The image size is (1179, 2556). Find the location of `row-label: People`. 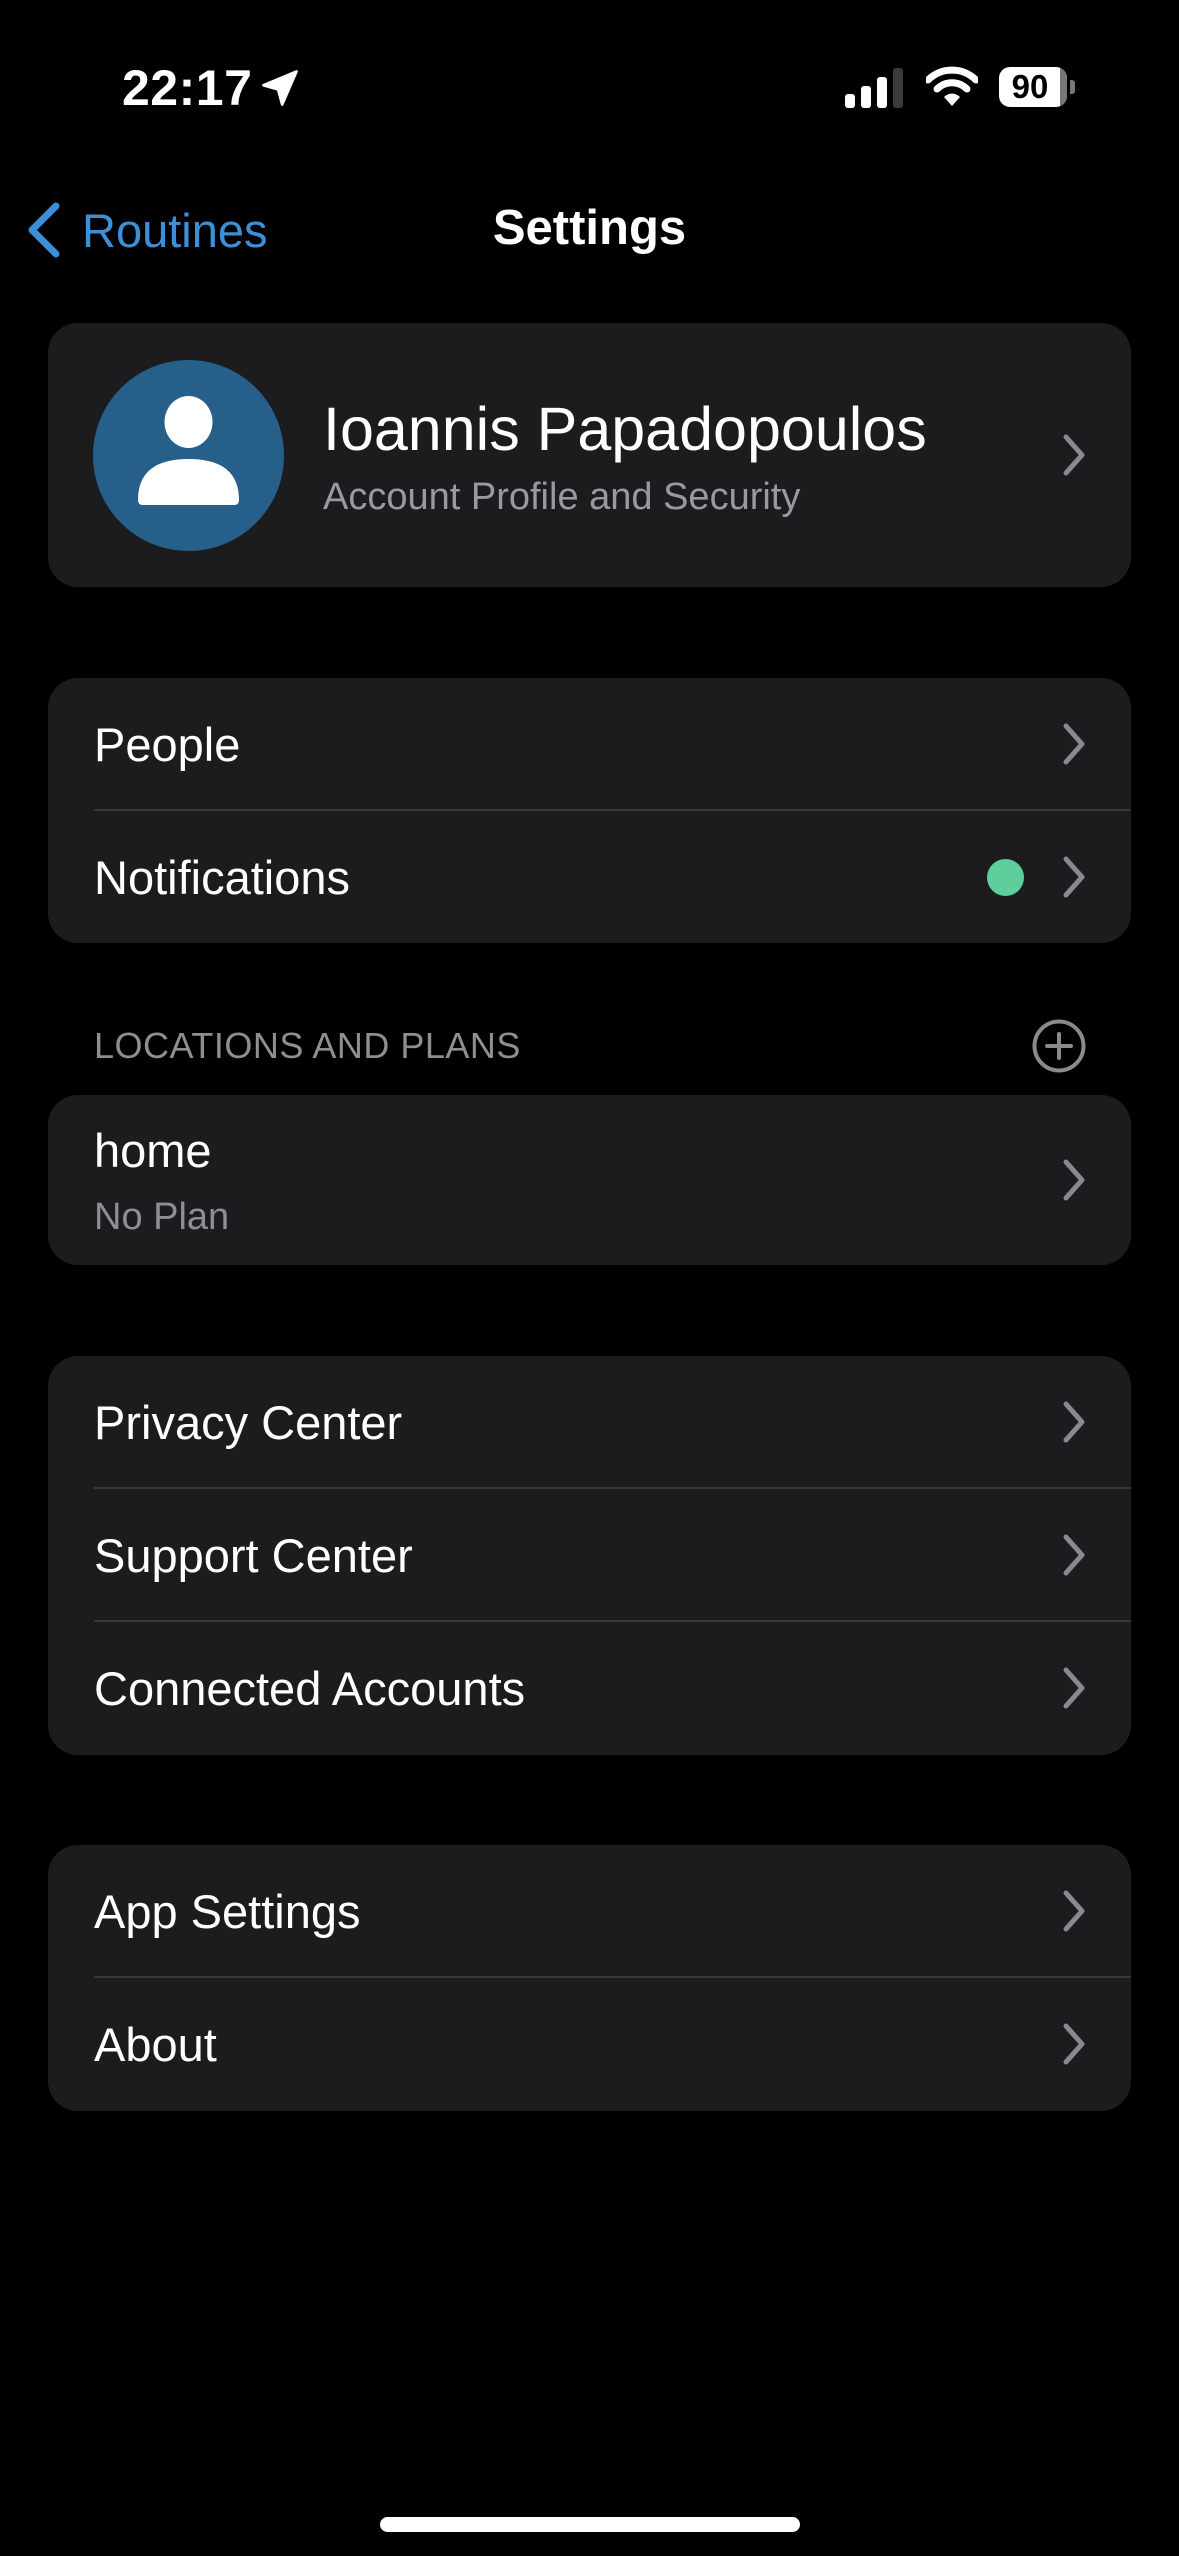

row-label: People is located at coordinates (167, 744).